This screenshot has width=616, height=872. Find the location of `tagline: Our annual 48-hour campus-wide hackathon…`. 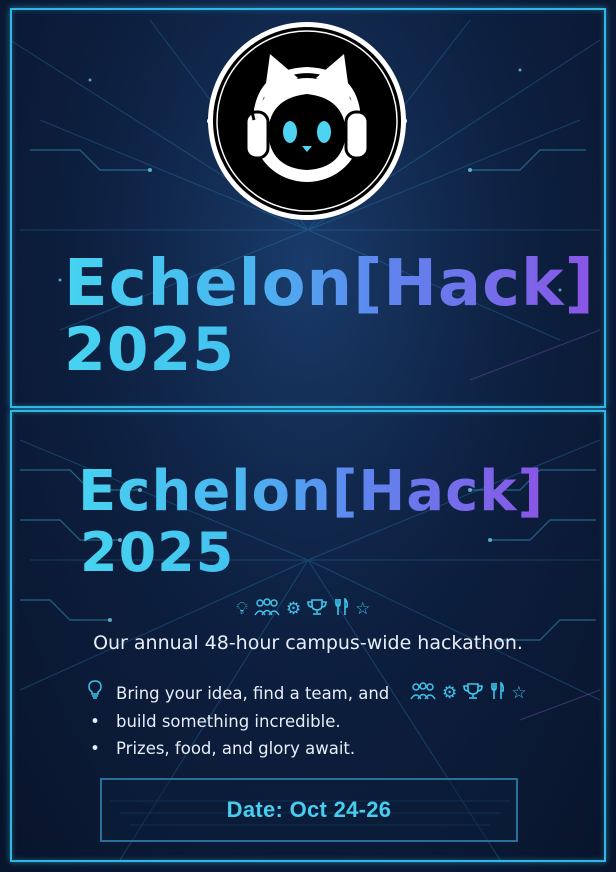

tagline: Our annual 48-hour campus-wide hackathon… is located at coordinates (308, 643).